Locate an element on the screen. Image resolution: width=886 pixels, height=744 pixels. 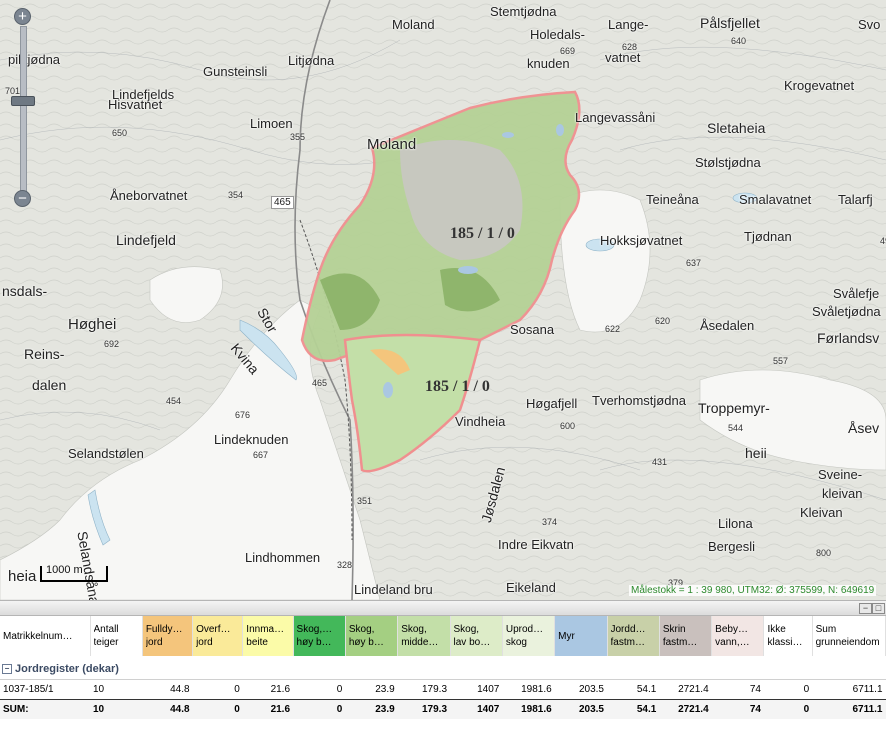
table-cell: 1981.6 is located at coordinates (528, 709).